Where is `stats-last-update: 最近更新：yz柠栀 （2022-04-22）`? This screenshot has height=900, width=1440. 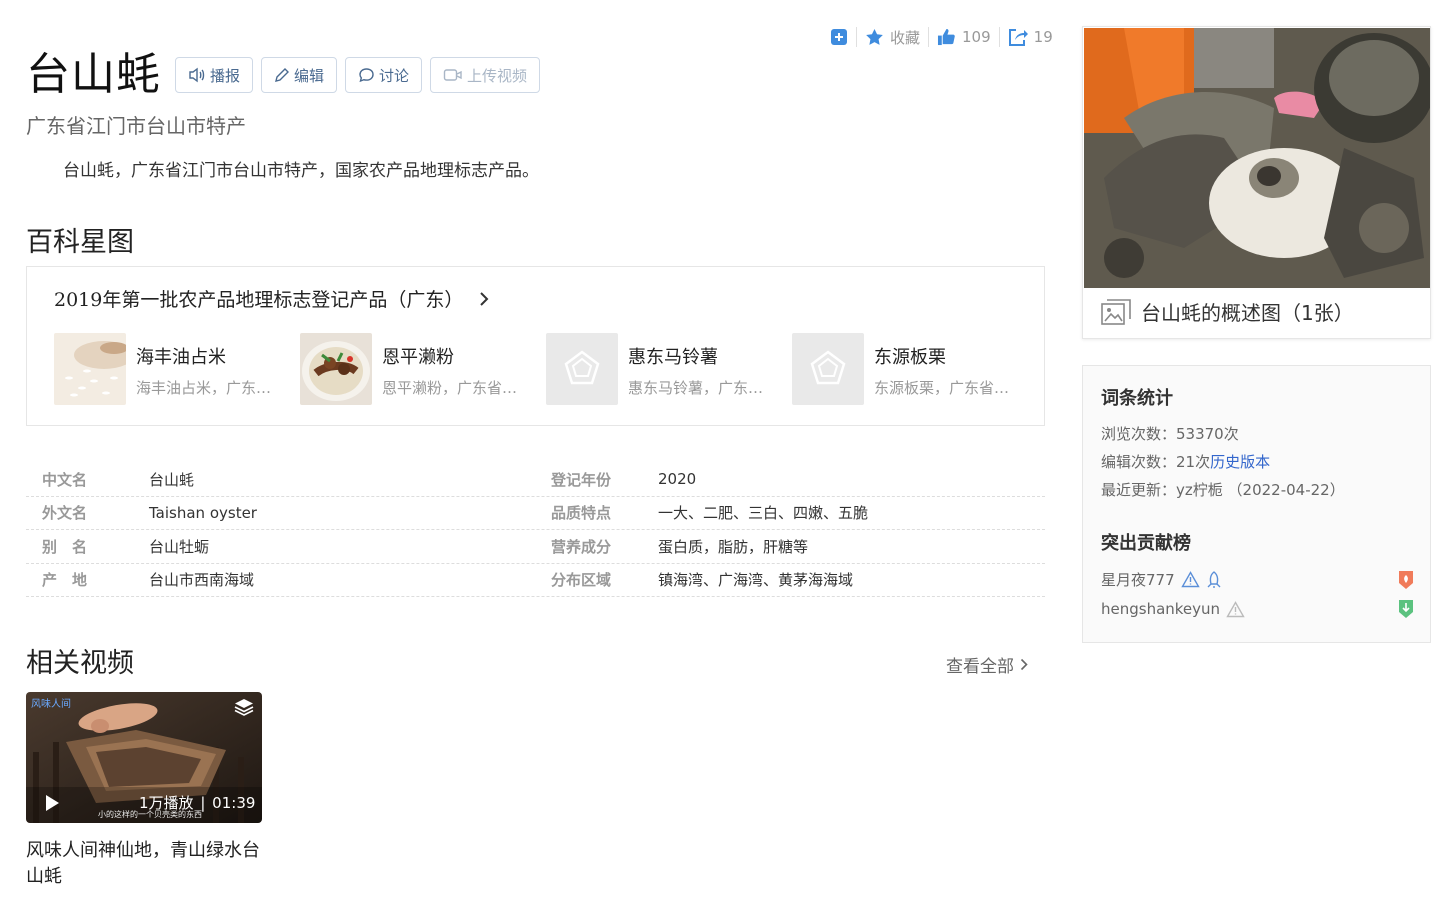 stats-last-update: 最近更新：yz柠栀 （2022-04-22） is located at coordinates (1223, 490).